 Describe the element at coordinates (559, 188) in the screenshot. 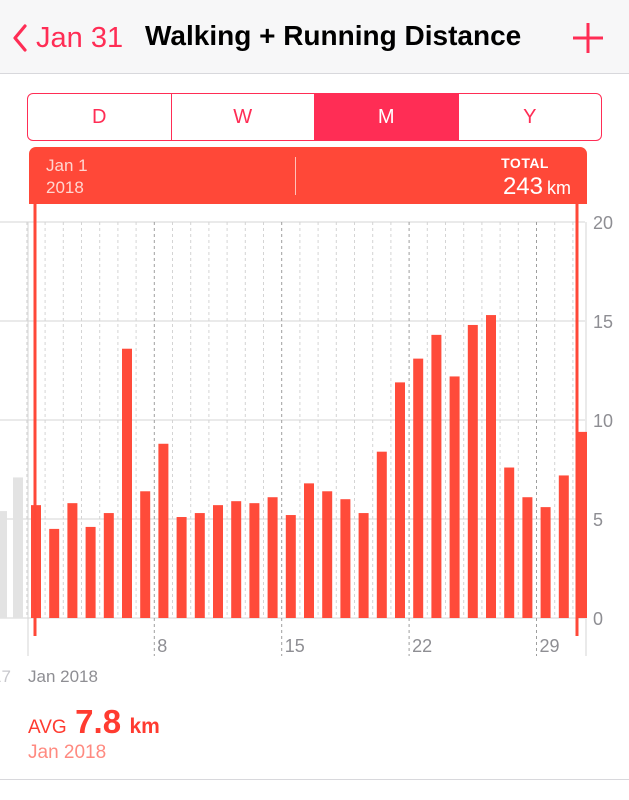

I see `total-unit: km` at that location.